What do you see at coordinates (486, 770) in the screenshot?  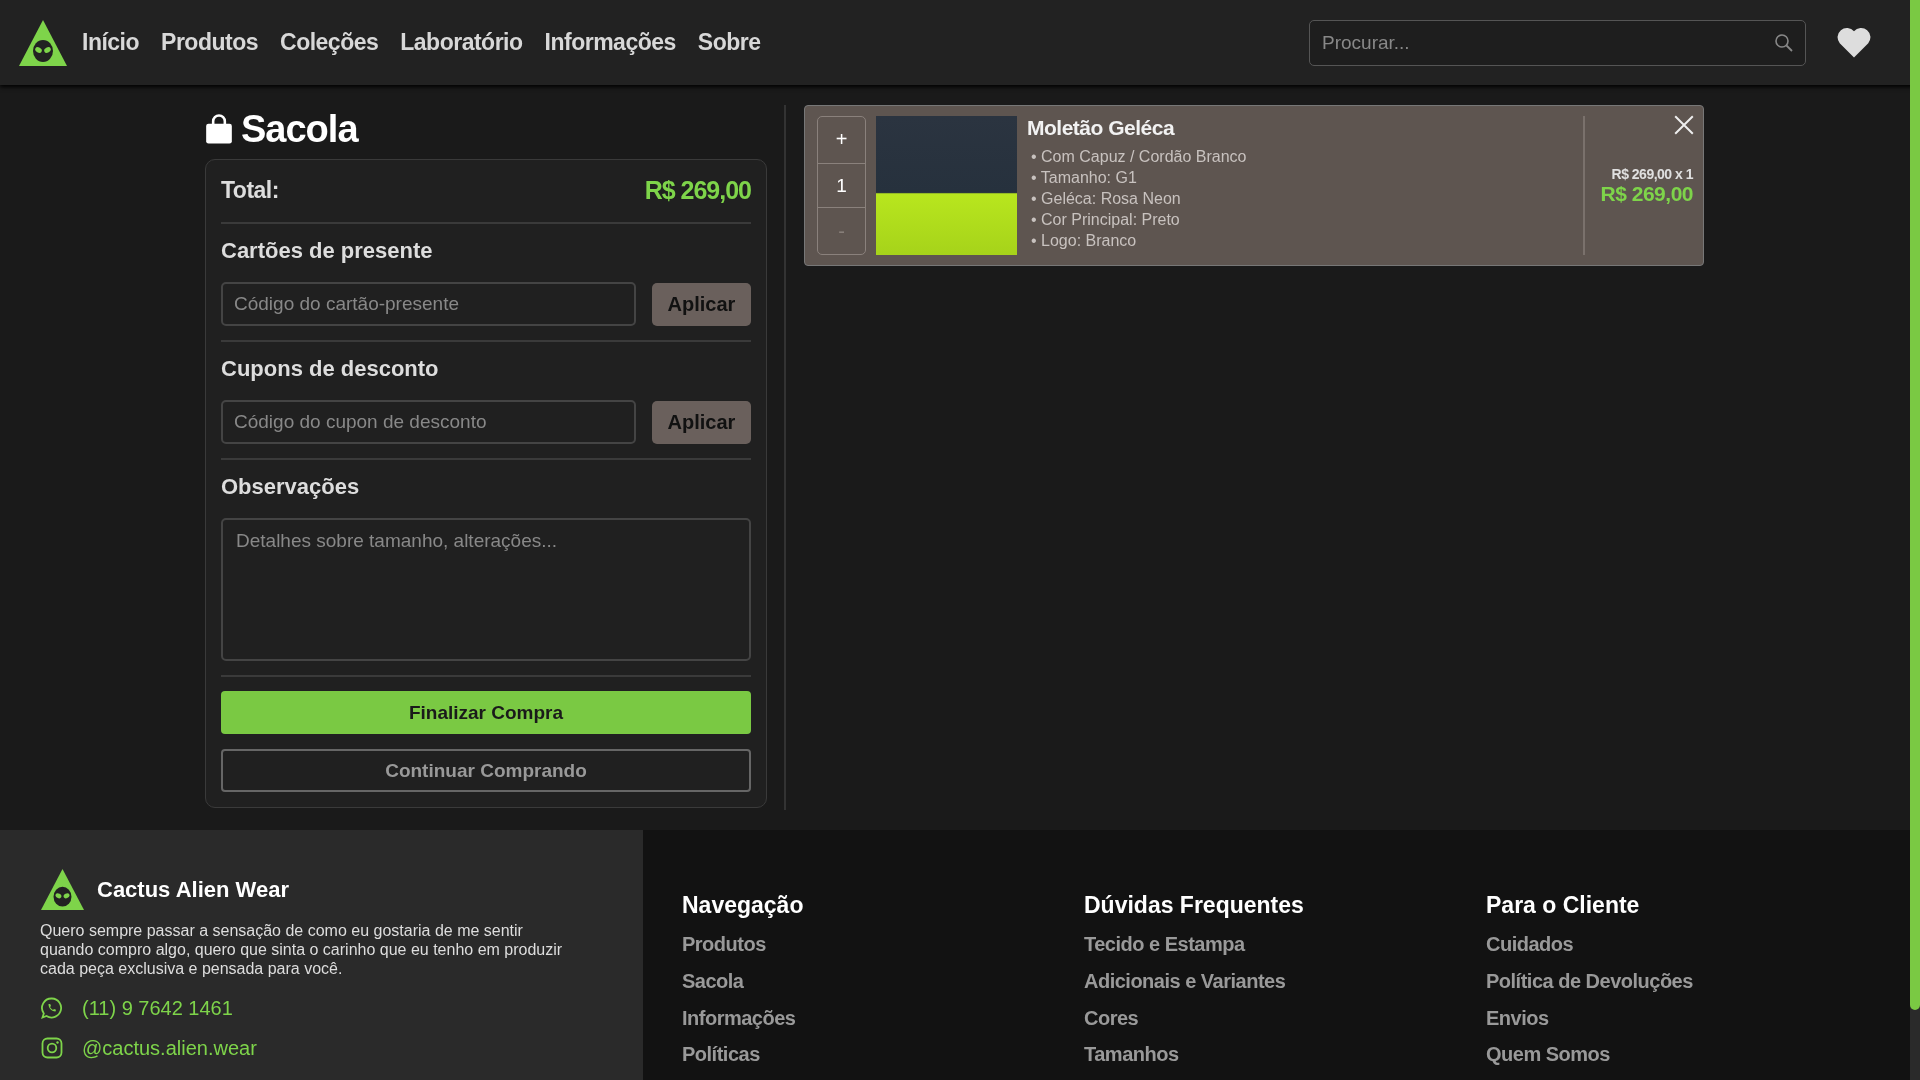 I see `continue-shopping-button: Continuar Comprando` at bounding box center [486, 770].